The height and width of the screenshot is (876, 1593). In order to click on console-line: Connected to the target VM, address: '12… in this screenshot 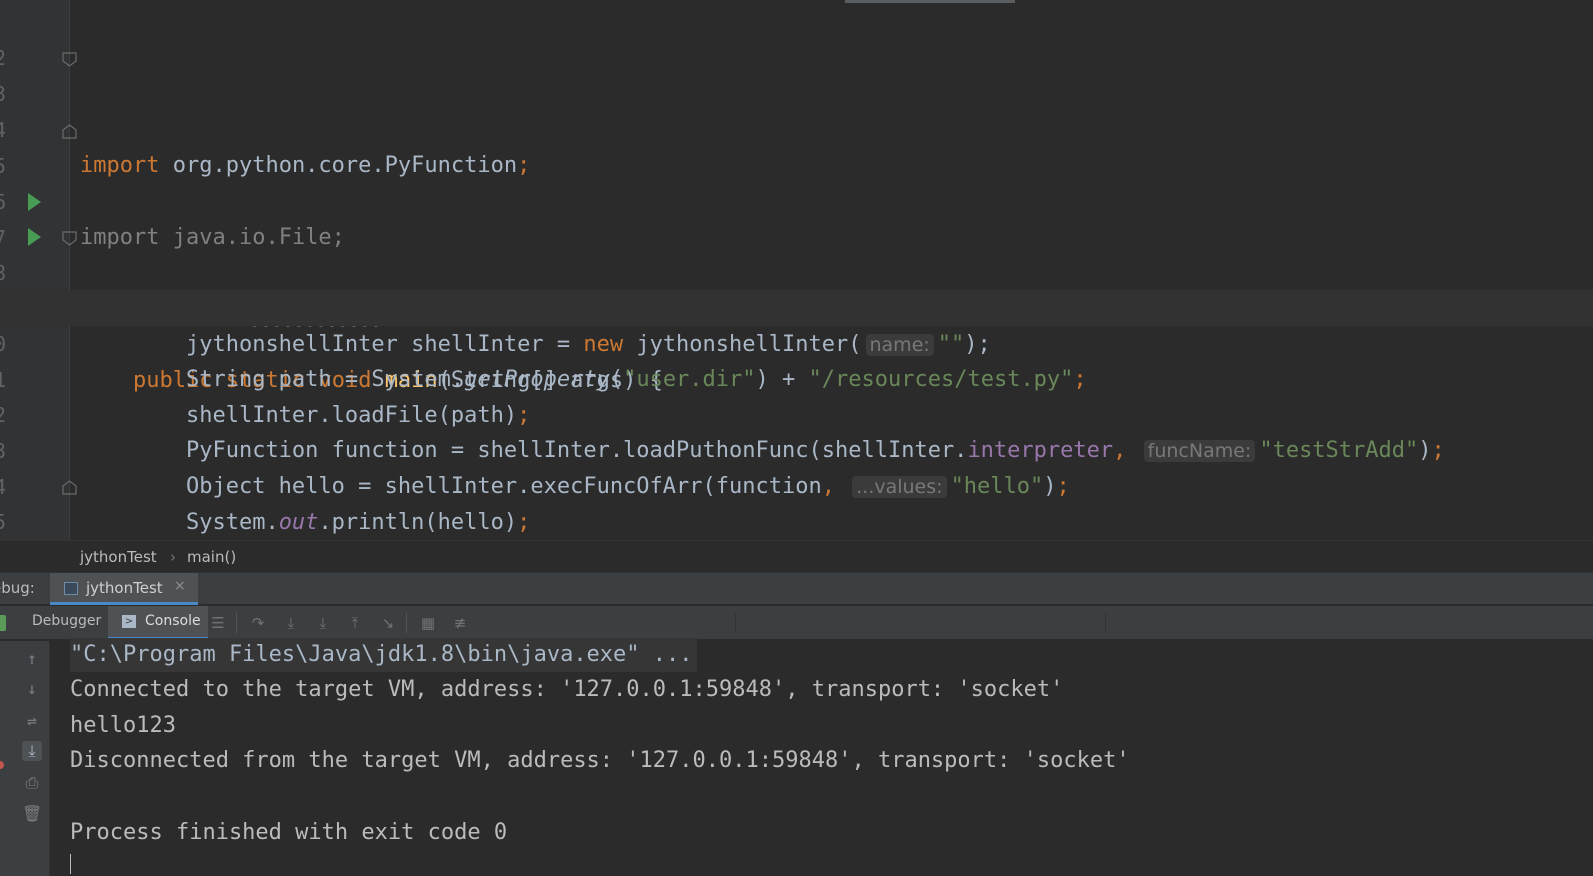, I will do `click(567, 689)`.